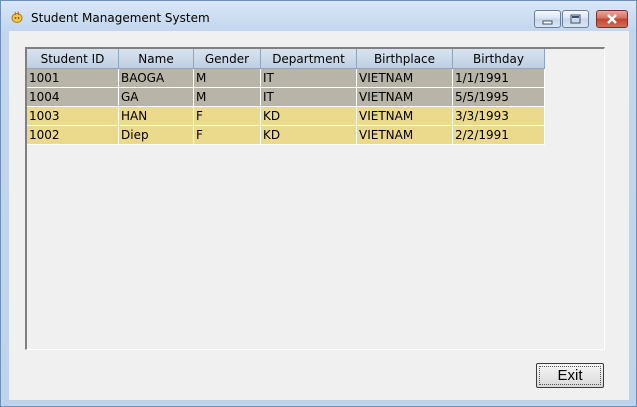 Image resolution: width=637 pixels, height=407 pixels. What do you see at coordinates (156, 97) in the screenshot?
I see `cell-name: GA` at bounding box center [156, 97].